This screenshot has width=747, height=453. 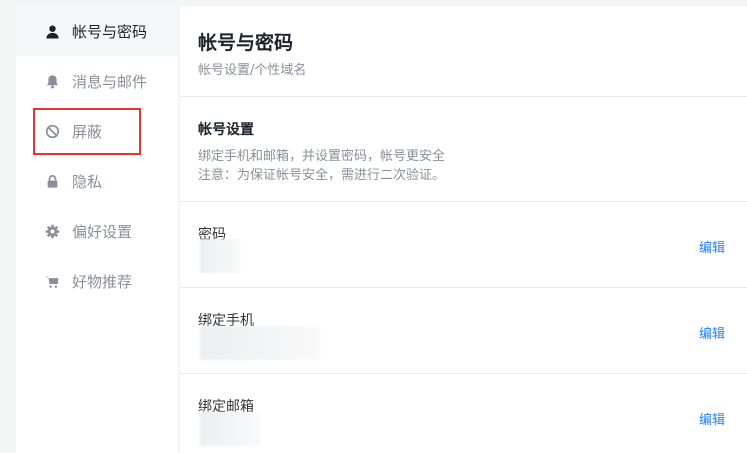 I want to click on sidebar-item-block: 屏蔽, so click(x=97, y=131).